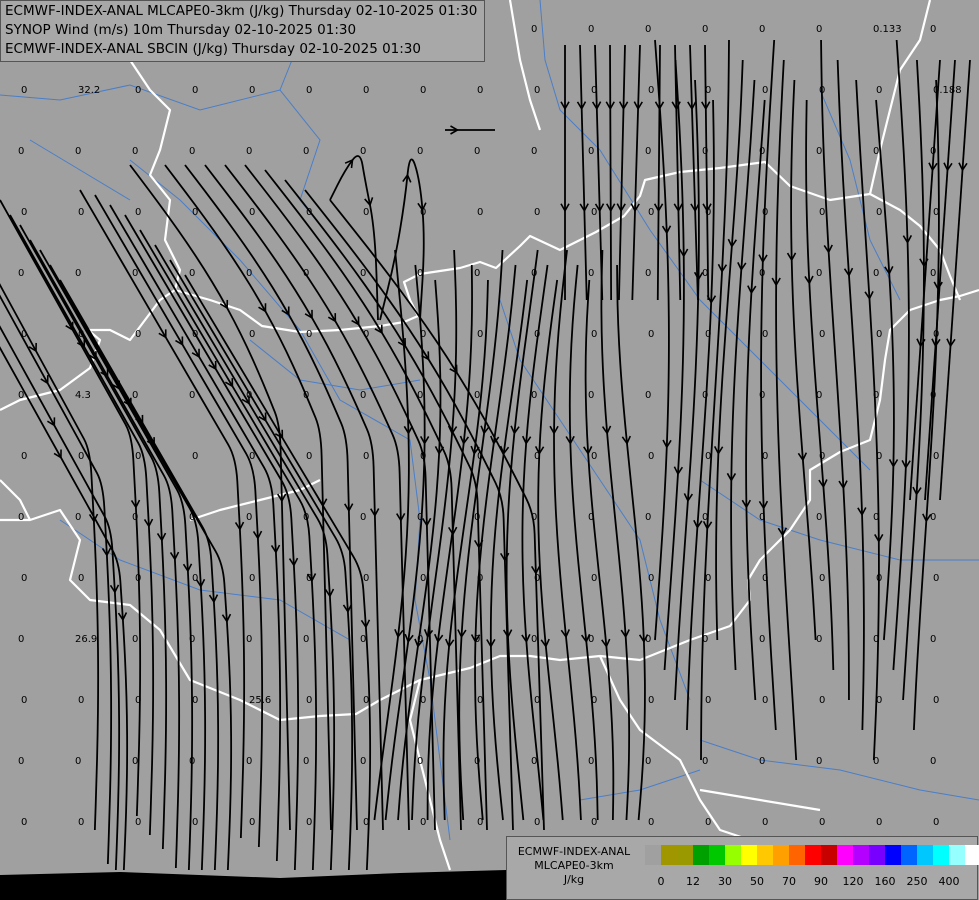  Describe the element at coordinates (574, 866) in the screenshot. I see `color-legend-label: ECMWF-INDEX-ANAL MLCAPE0-3km J/kg` at that location.